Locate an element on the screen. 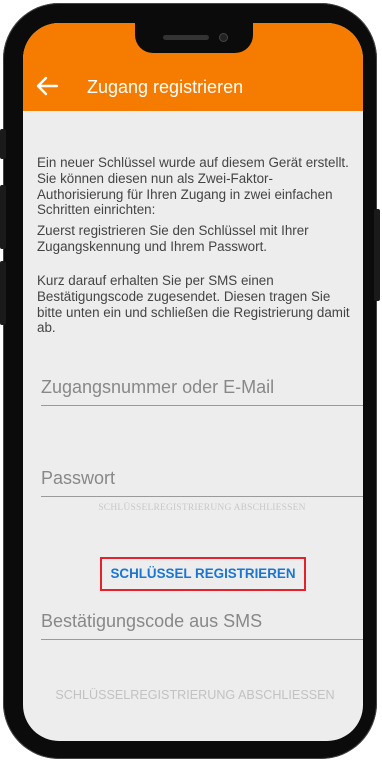 The width and height of the screenshot is (382, 762). register-key-button: SCHLÜSSEL REGISTRIEREN is located at coordinates (203, 574).